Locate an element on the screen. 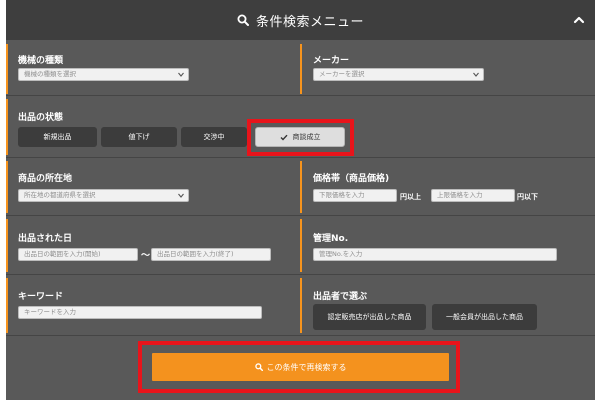 The width and height of the screenshot is (600, 404). chevron-up-icon is located at coordinates (579, 20).